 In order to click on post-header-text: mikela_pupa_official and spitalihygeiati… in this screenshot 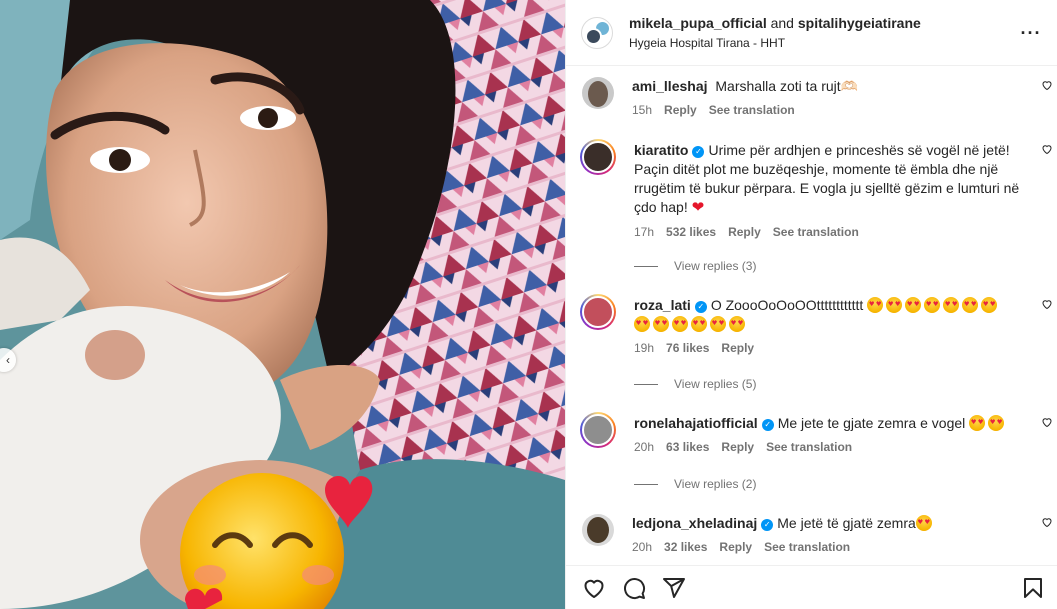, I will do `click(824, 33)`.